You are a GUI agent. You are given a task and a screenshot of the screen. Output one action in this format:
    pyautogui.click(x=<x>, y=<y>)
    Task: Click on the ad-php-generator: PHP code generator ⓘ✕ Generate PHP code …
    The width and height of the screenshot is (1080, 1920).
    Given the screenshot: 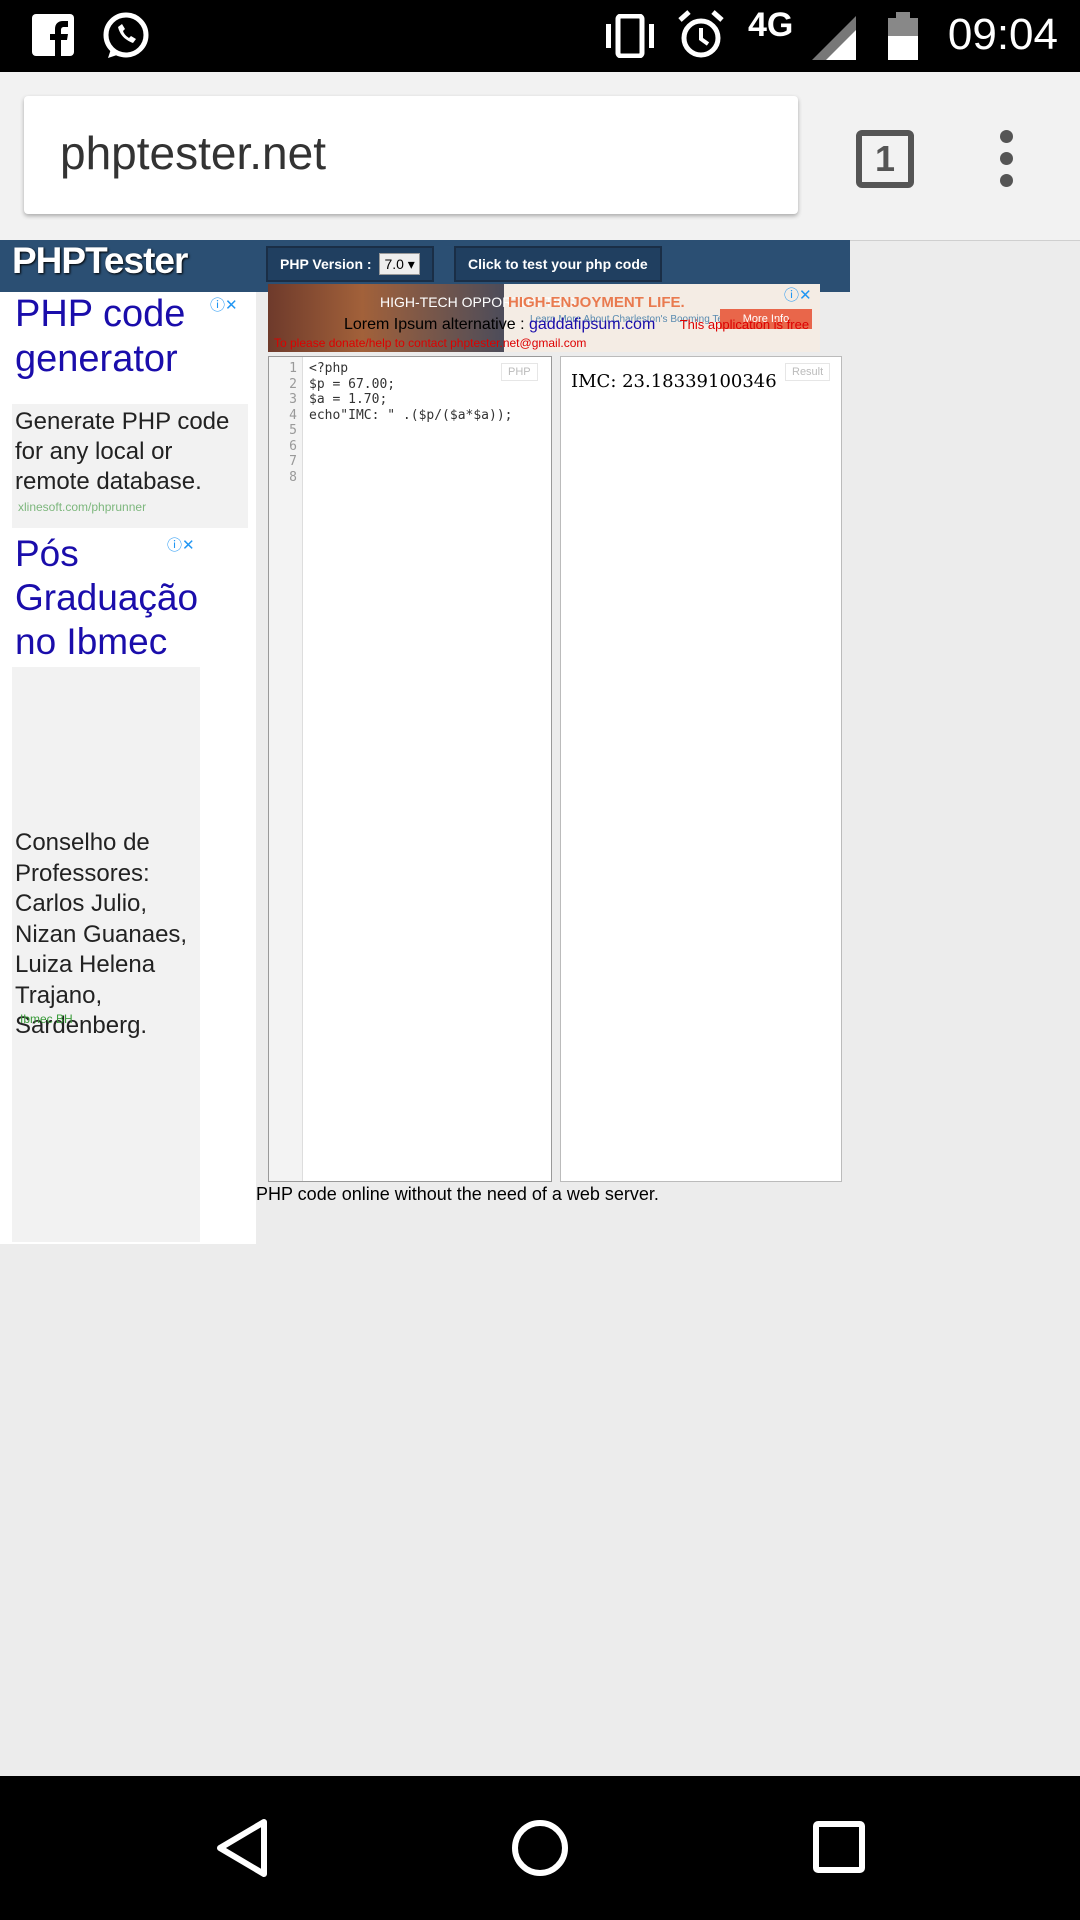 What is the action you would take?
    pyautogui.click(x=131, y=410)
    